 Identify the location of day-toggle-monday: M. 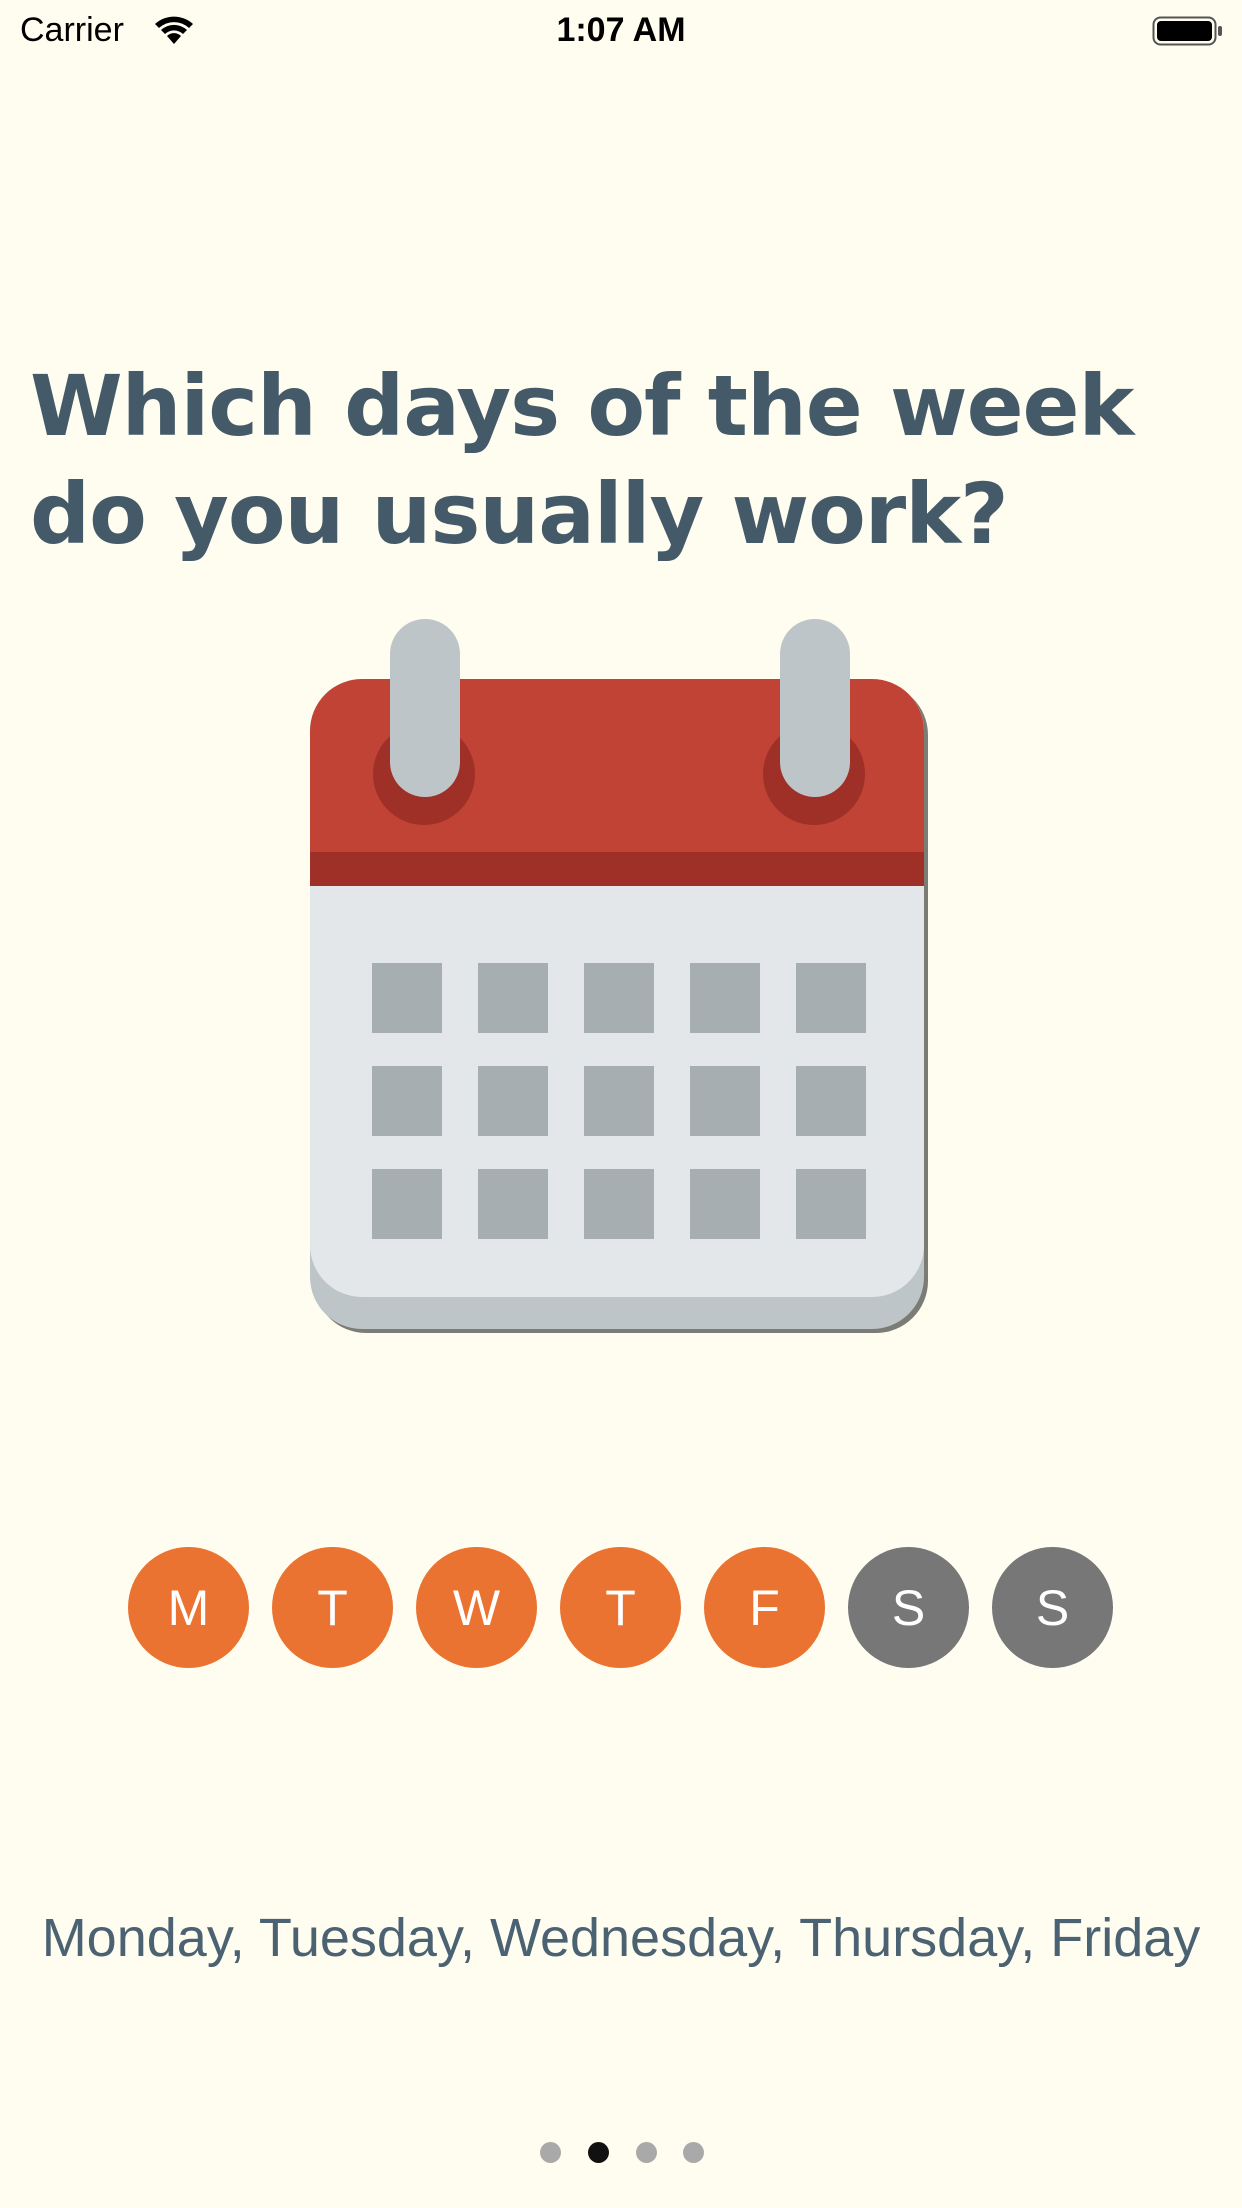
(188, 1607).